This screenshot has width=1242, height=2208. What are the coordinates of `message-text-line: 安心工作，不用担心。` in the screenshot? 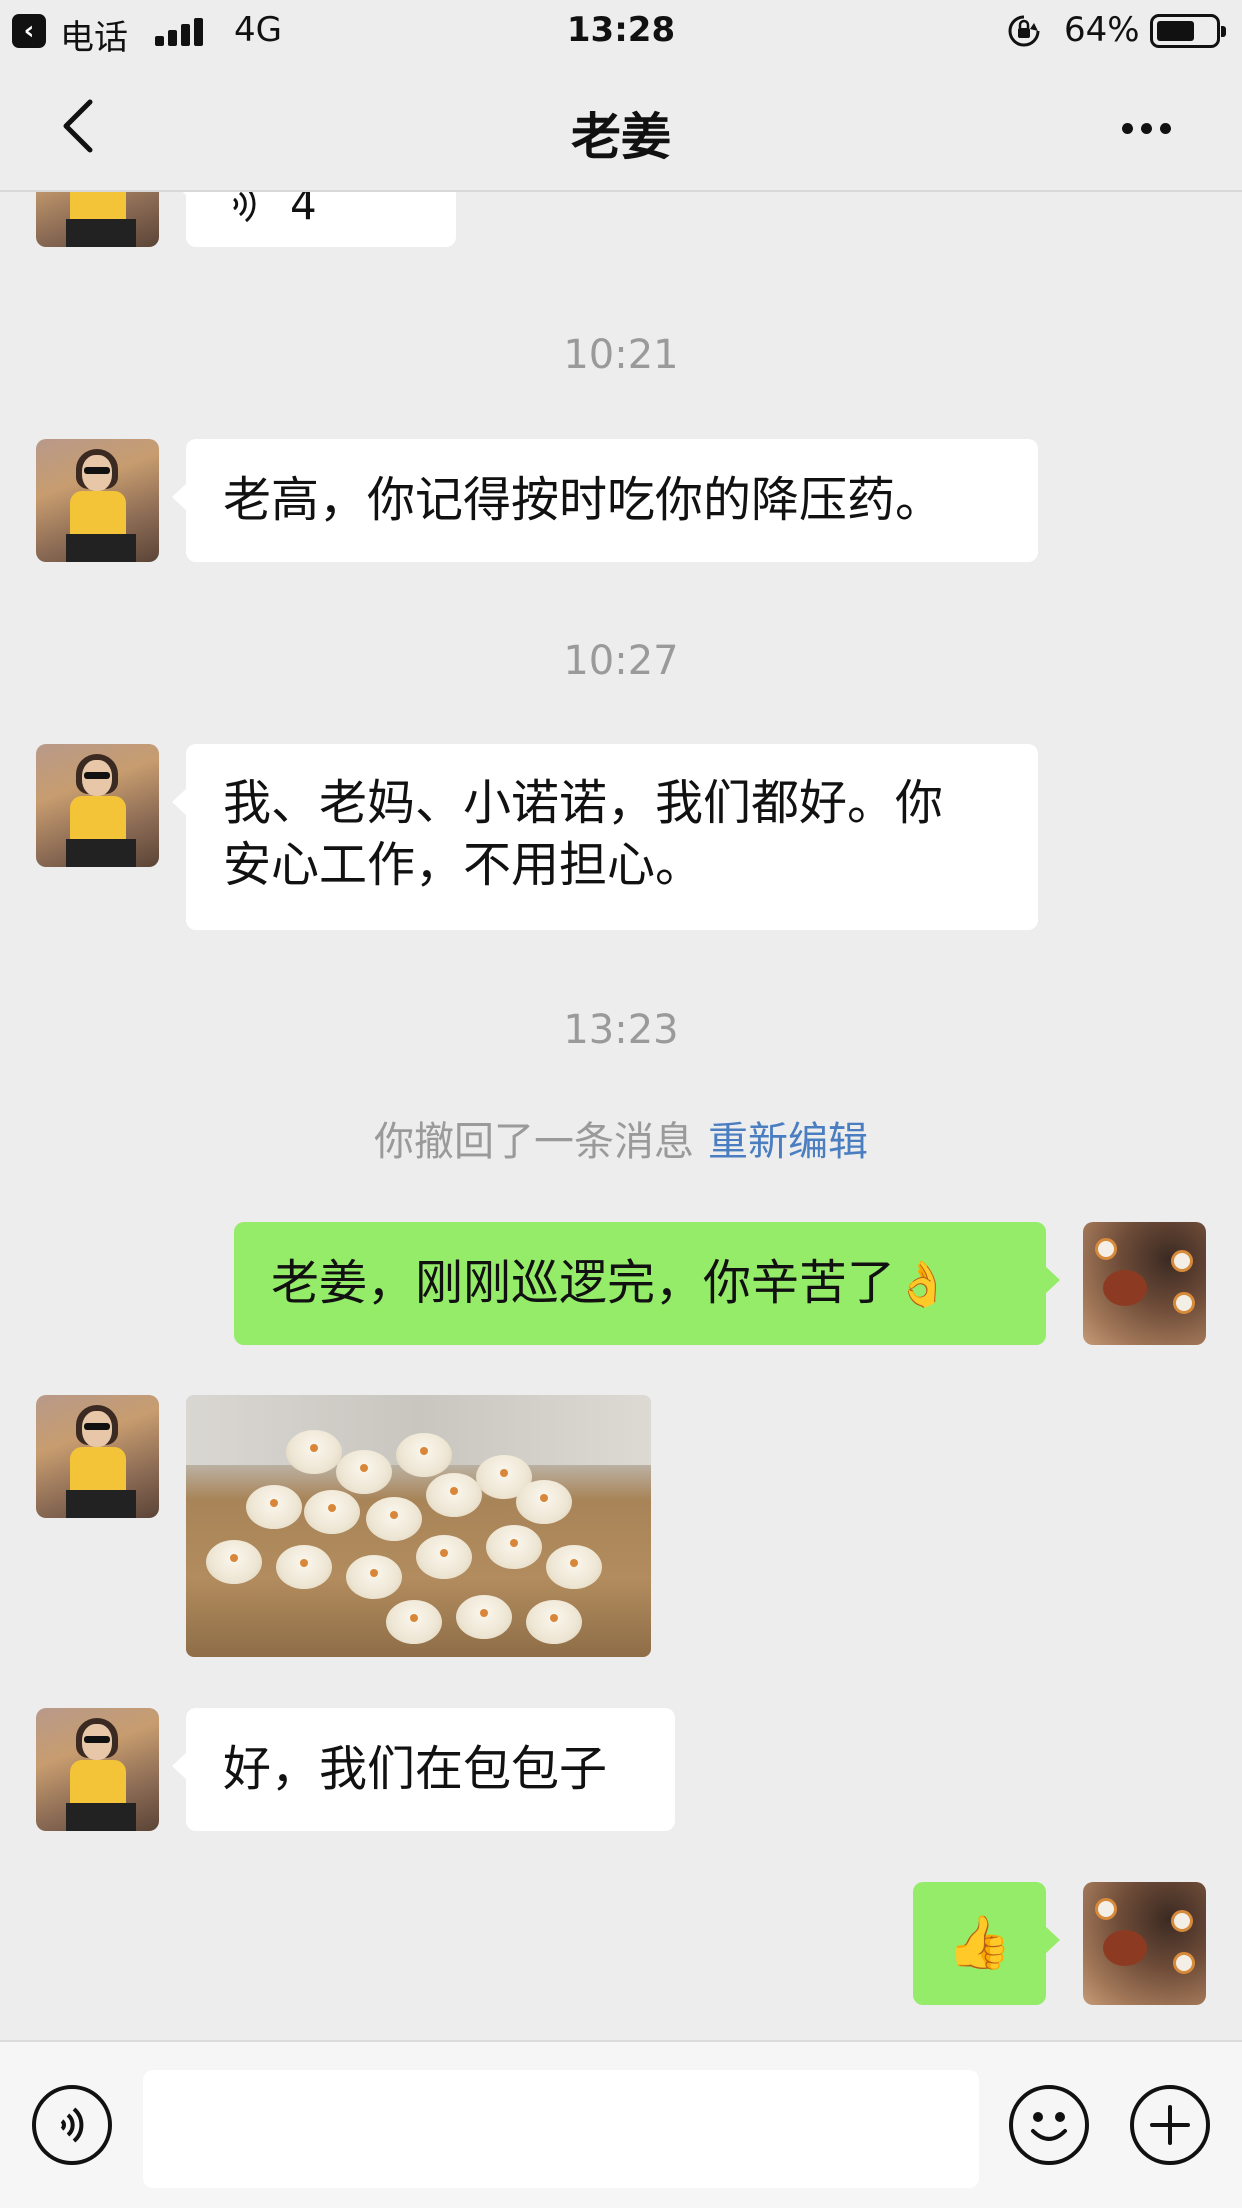 It's located at (463, 865).